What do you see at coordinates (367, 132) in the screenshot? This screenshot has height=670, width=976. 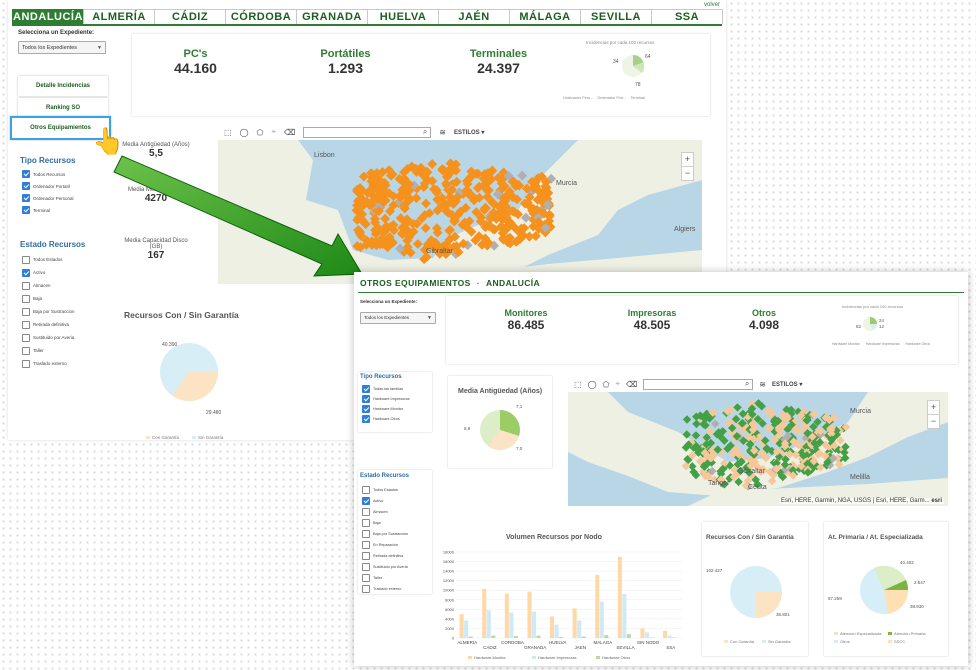 I see `map-search-input: ⌕` at bounding box center [367, 132].